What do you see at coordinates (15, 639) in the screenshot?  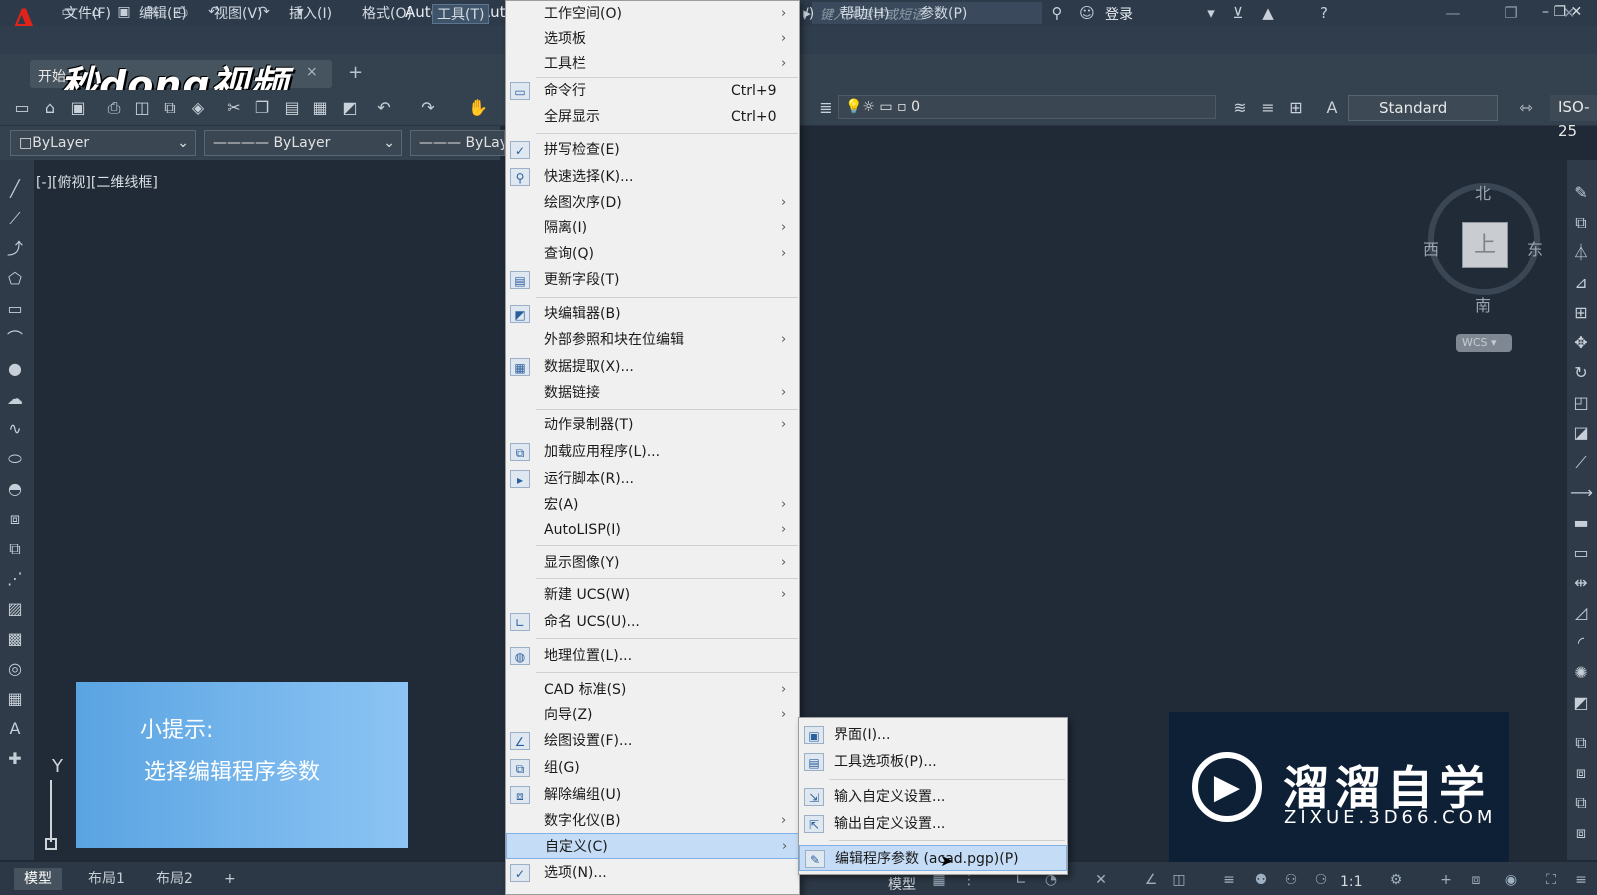 I see `gradient-icon: ▩` at bounding box center [15, 639].